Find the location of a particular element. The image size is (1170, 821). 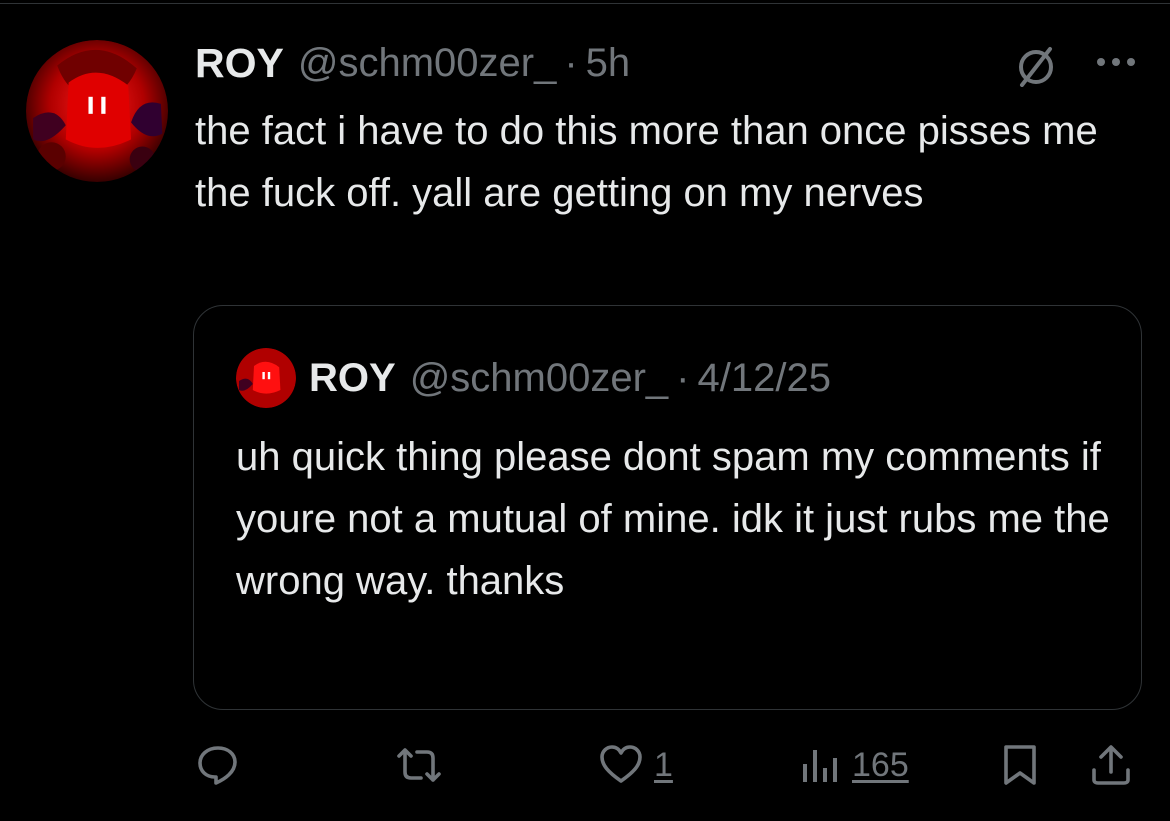

views-count: 165 is located at coordinates (880, 764).